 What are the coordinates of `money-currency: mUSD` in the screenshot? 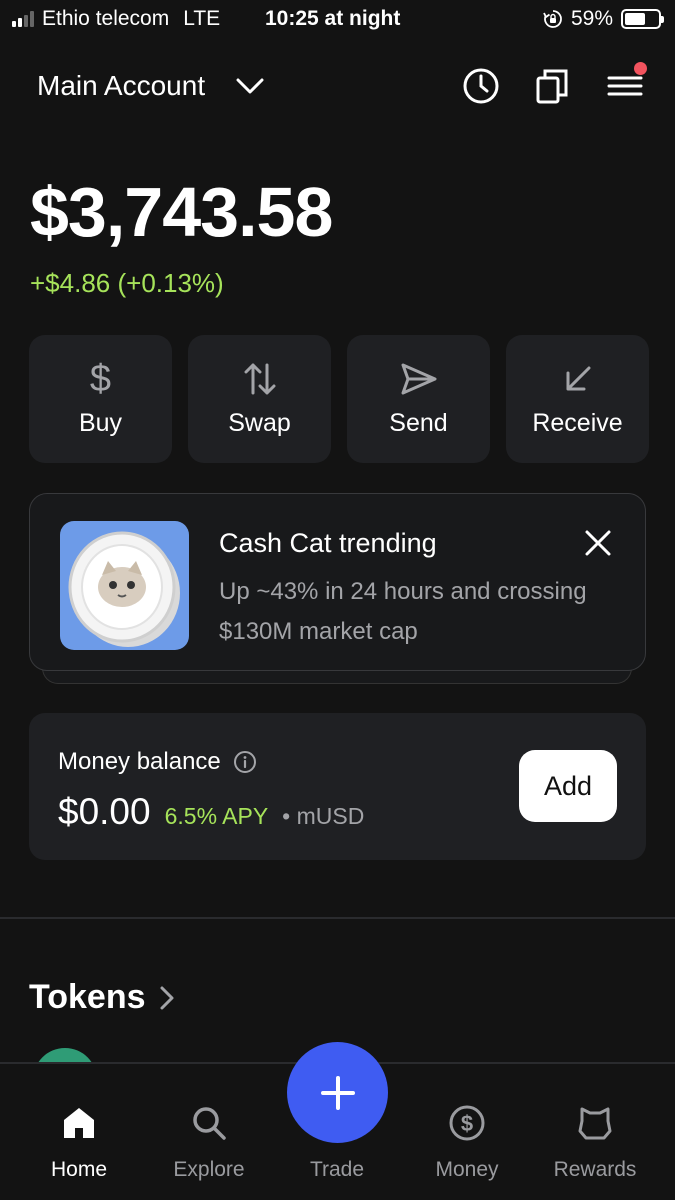 It's located at (330, 816).